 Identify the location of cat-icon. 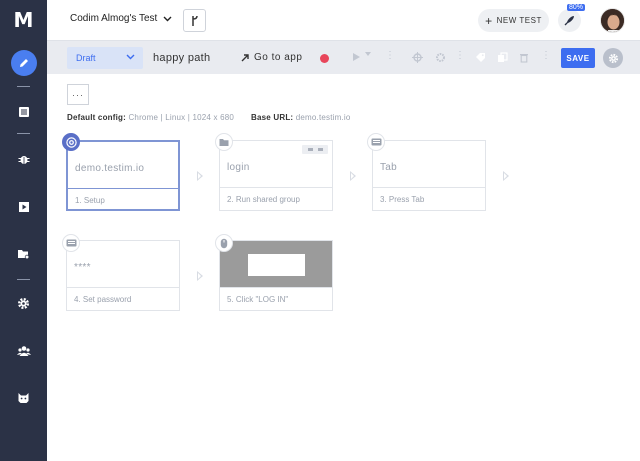
(23, 398).